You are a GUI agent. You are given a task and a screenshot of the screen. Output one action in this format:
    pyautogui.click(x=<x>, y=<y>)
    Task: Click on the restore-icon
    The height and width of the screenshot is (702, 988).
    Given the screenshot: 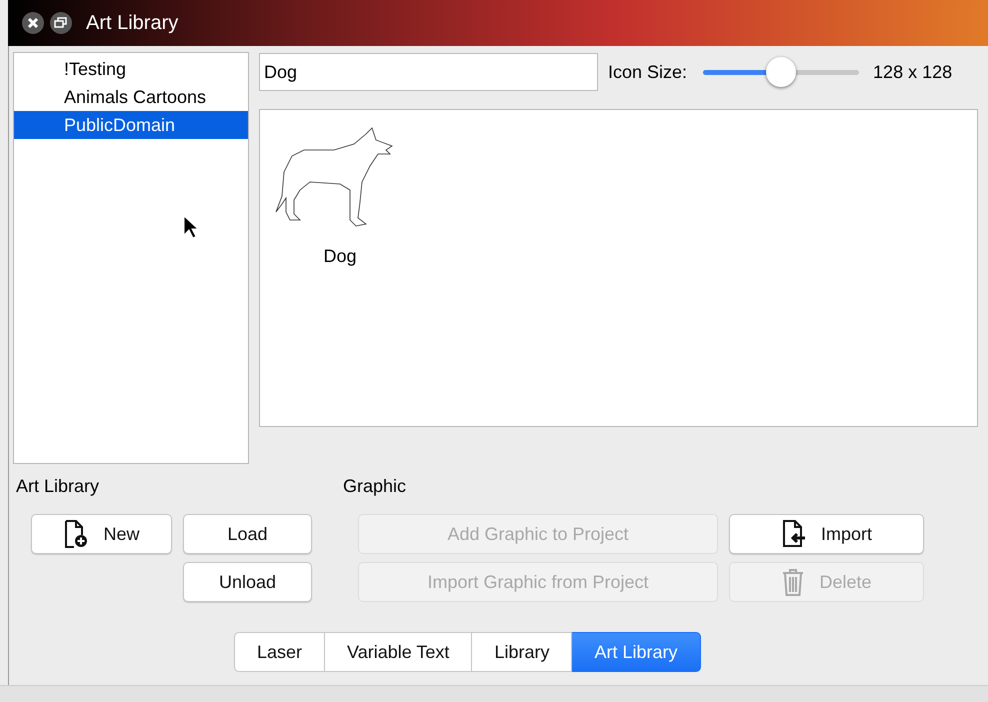 What is the action you would take?
    pyautogui.click(x=61, y=23)
    